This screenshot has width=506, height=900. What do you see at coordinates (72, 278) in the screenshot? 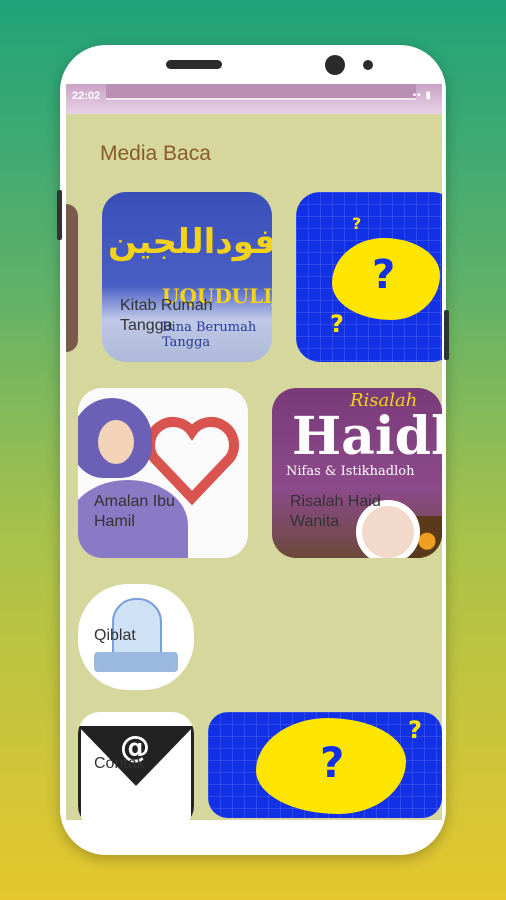
I see `tile-partial-left` at bounding box center [72, 278].